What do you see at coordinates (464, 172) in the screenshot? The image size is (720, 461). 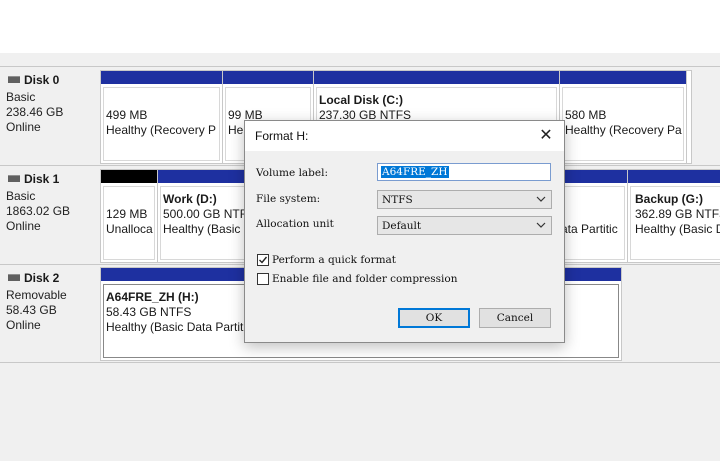 I see `volume-label-input: A64FRE_ZH` at bounding box center [464, 172].